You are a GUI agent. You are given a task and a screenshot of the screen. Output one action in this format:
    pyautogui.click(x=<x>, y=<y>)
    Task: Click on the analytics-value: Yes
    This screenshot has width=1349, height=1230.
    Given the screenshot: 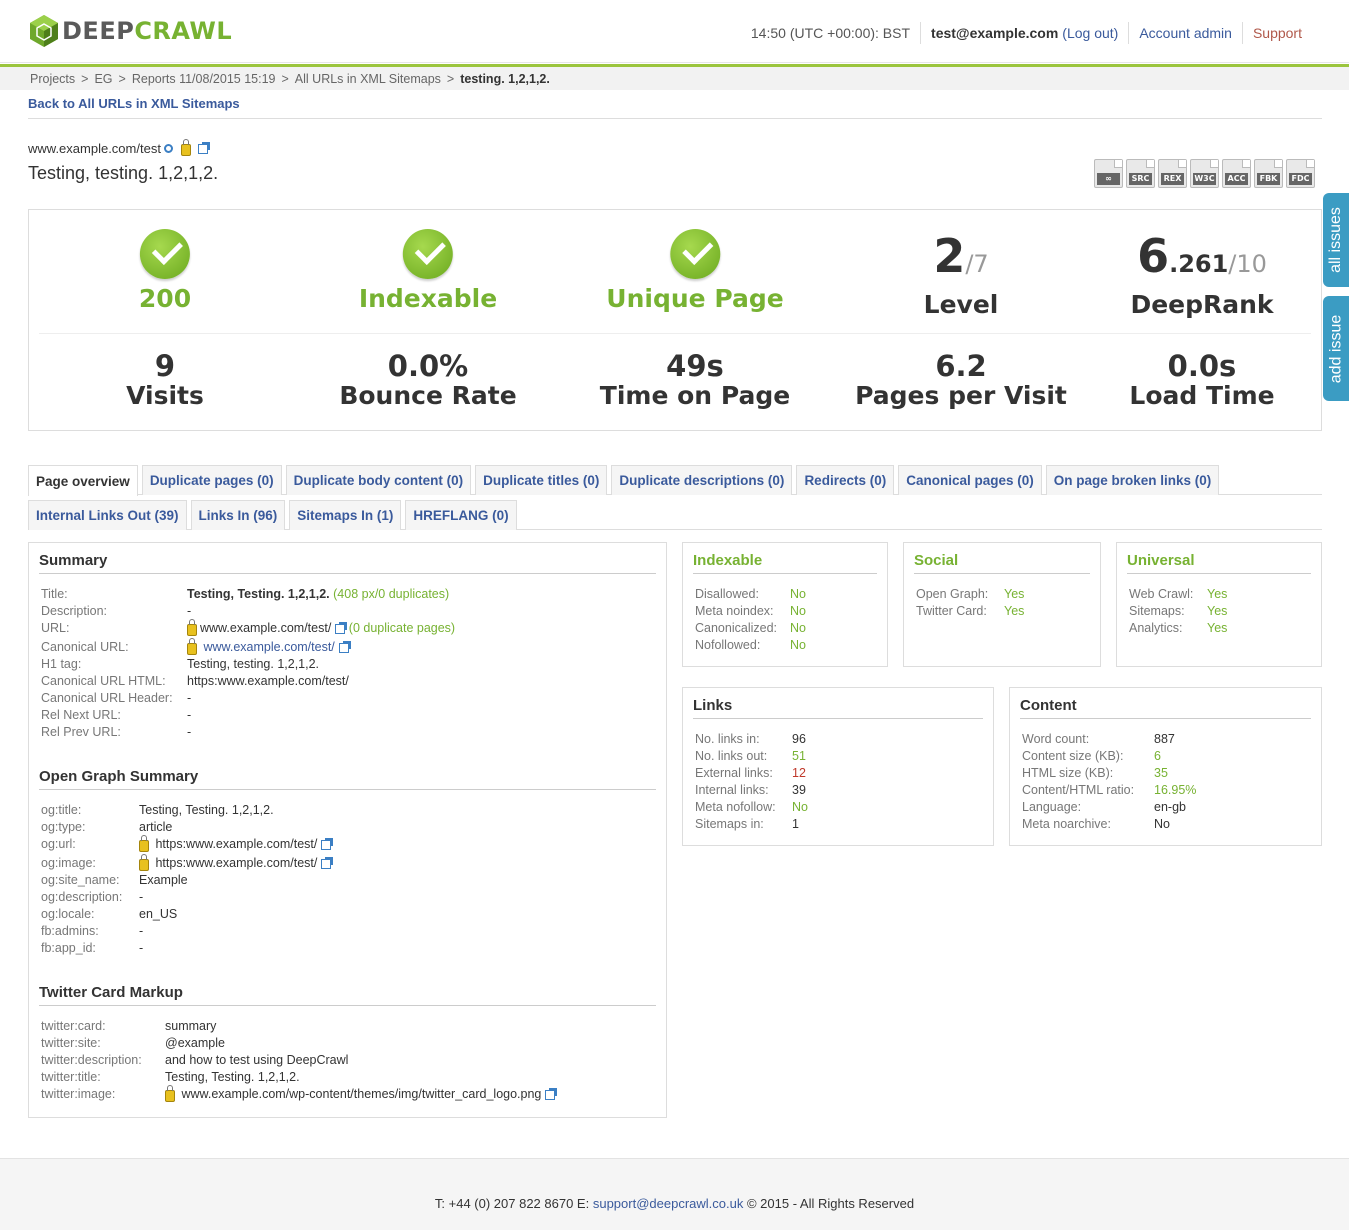 What is the action you would take?
    pyautogui.click(x=1217, y=628)
    